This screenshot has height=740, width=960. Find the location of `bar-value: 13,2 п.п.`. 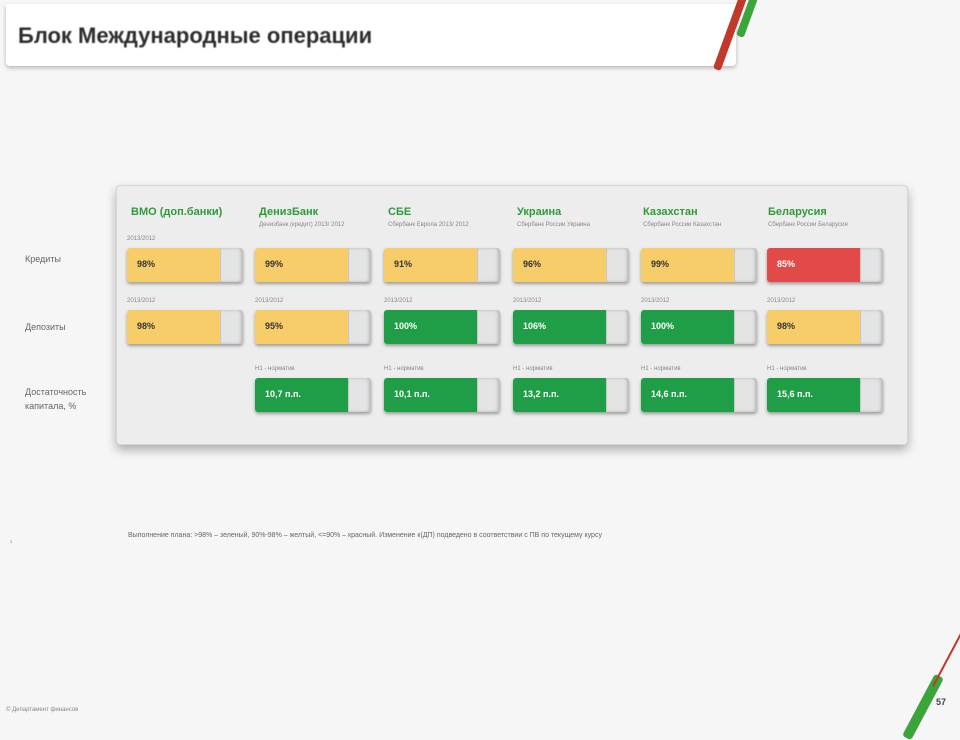

bar-value: 13,2 п.п. is located at coordinates (541, 394).